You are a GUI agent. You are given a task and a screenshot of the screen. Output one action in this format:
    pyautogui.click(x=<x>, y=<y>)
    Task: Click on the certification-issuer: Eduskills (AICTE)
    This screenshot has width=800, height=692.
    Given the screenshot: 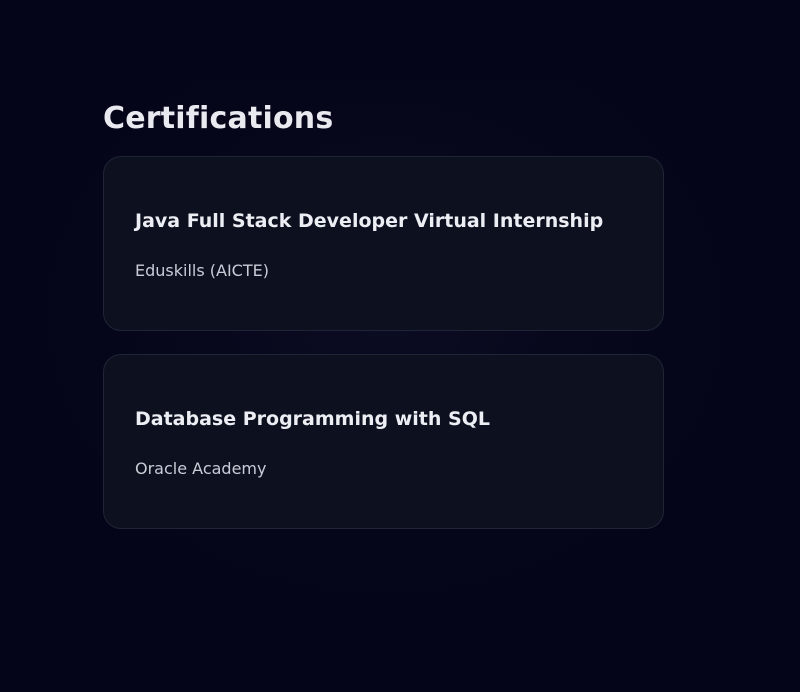 What is the action you would take?
    pyautogui.click(x=202, y=270)
    